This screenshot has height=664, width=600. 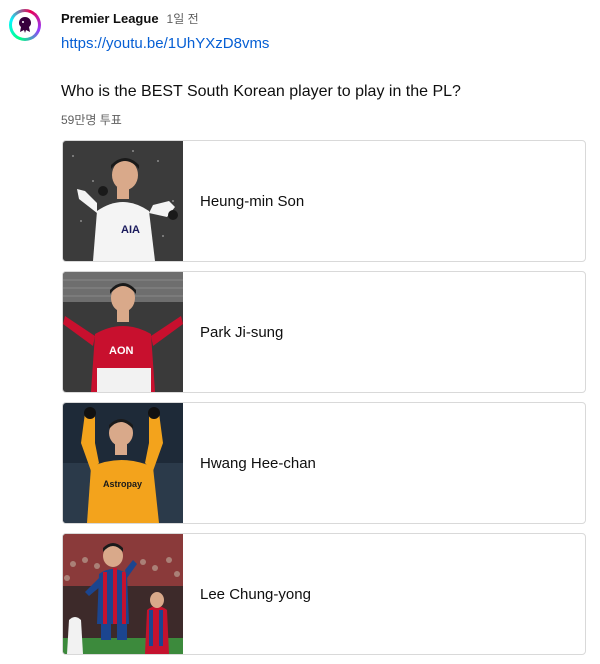 What do you see at coordinates (255, 594) in the screenshot?
I see `option-label: Lee Chung-yong` at bounding box center [255, 594].